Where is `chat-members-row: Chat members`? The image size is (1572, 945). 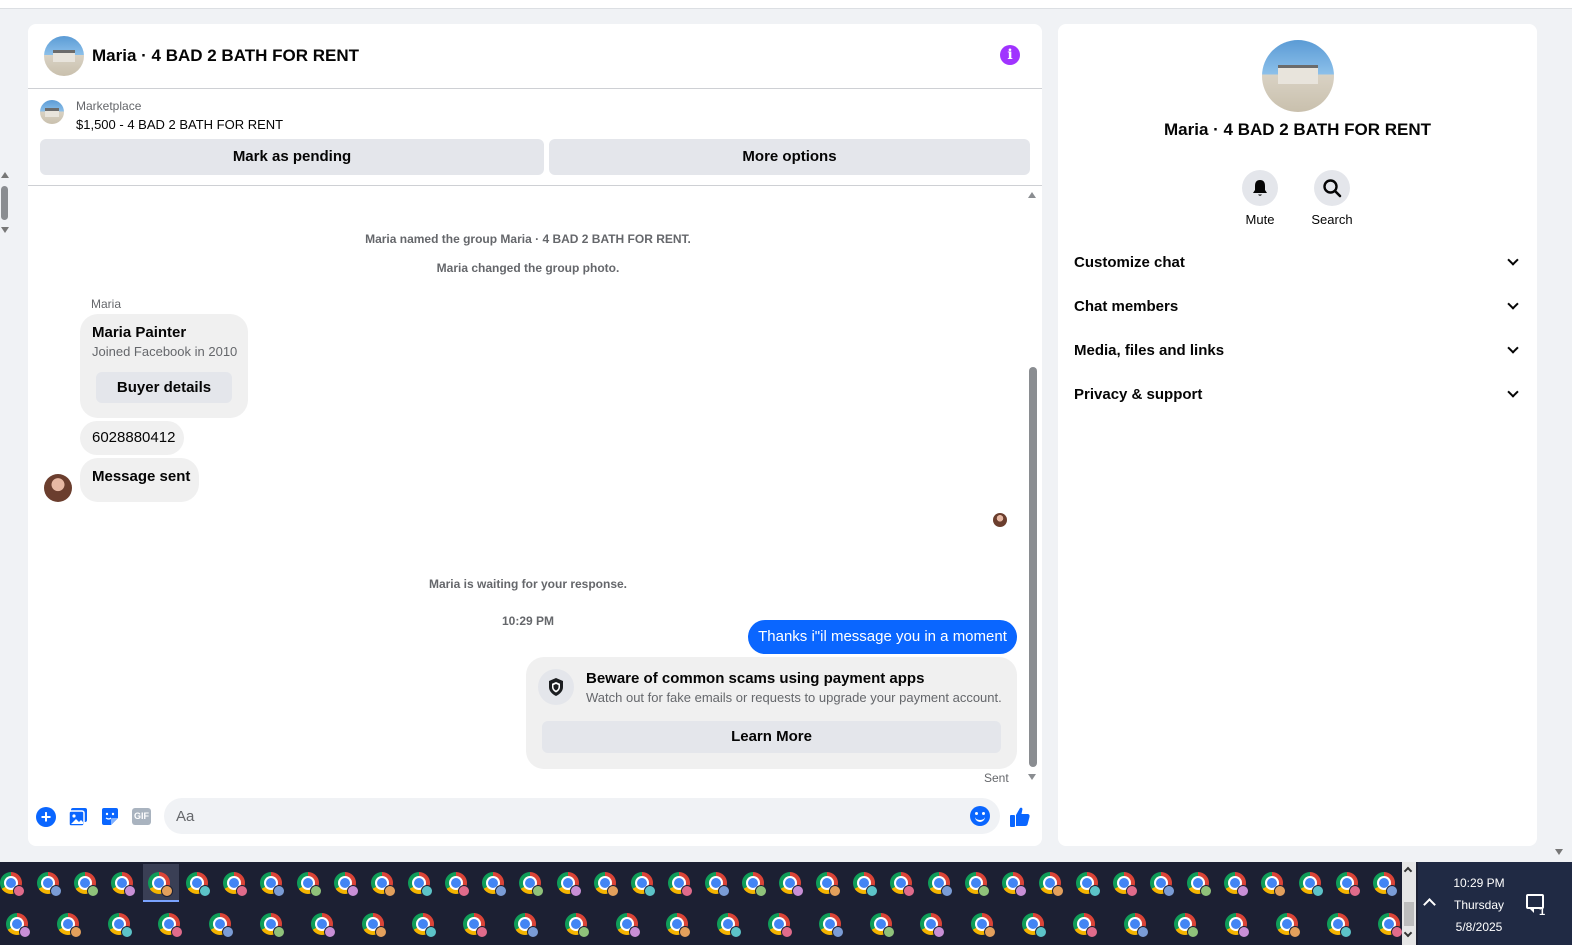 chat-members-row: Chat members is located at coordinates (1297, 309).